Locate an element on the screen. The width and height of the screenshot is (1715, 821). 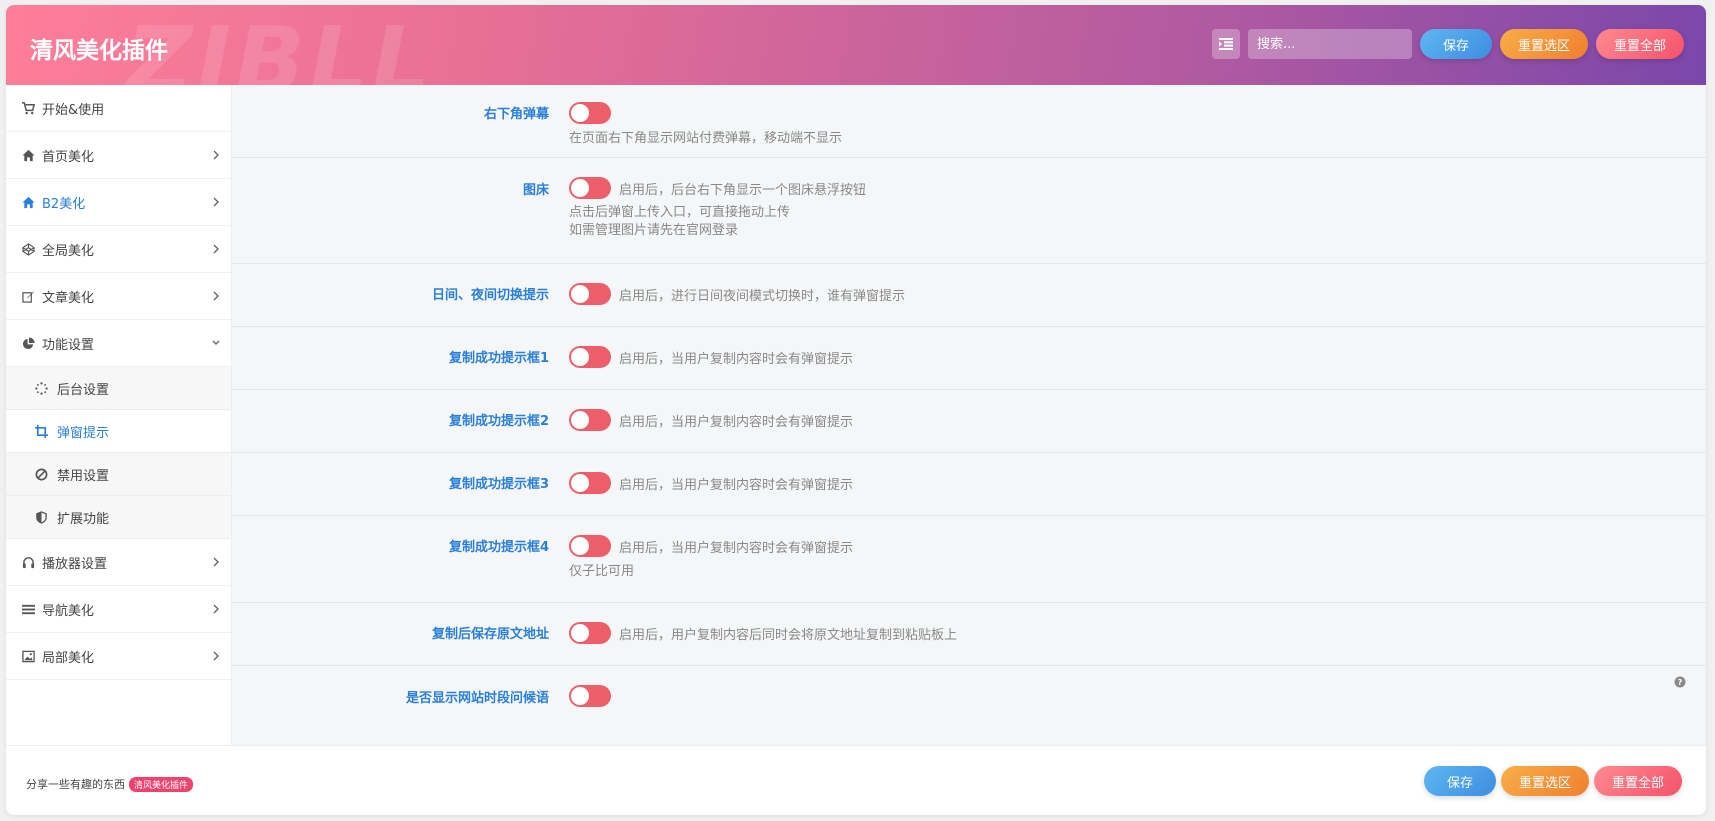
sidebar-item-player: 播放器设置 is located at coordinates (118, 562).